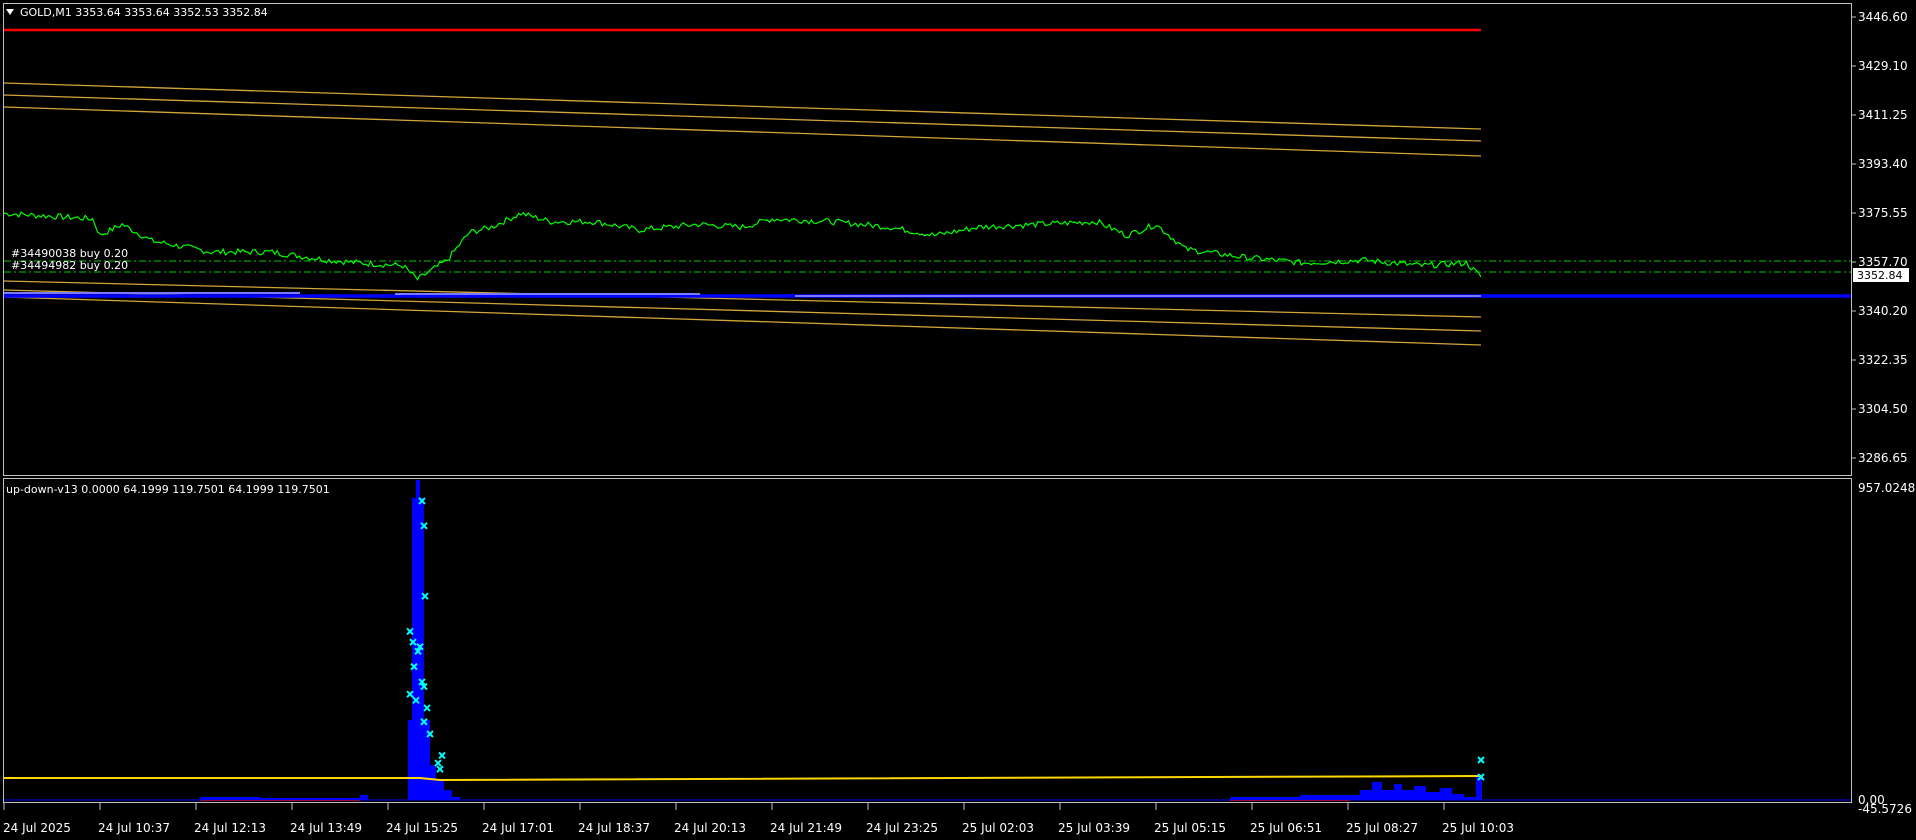 This screenshot has width=1916, height=840. Describe the element at coordinates (69, 265) in the screenshot. I see `order-label-2: #34494982 buy 0.20` at that location.